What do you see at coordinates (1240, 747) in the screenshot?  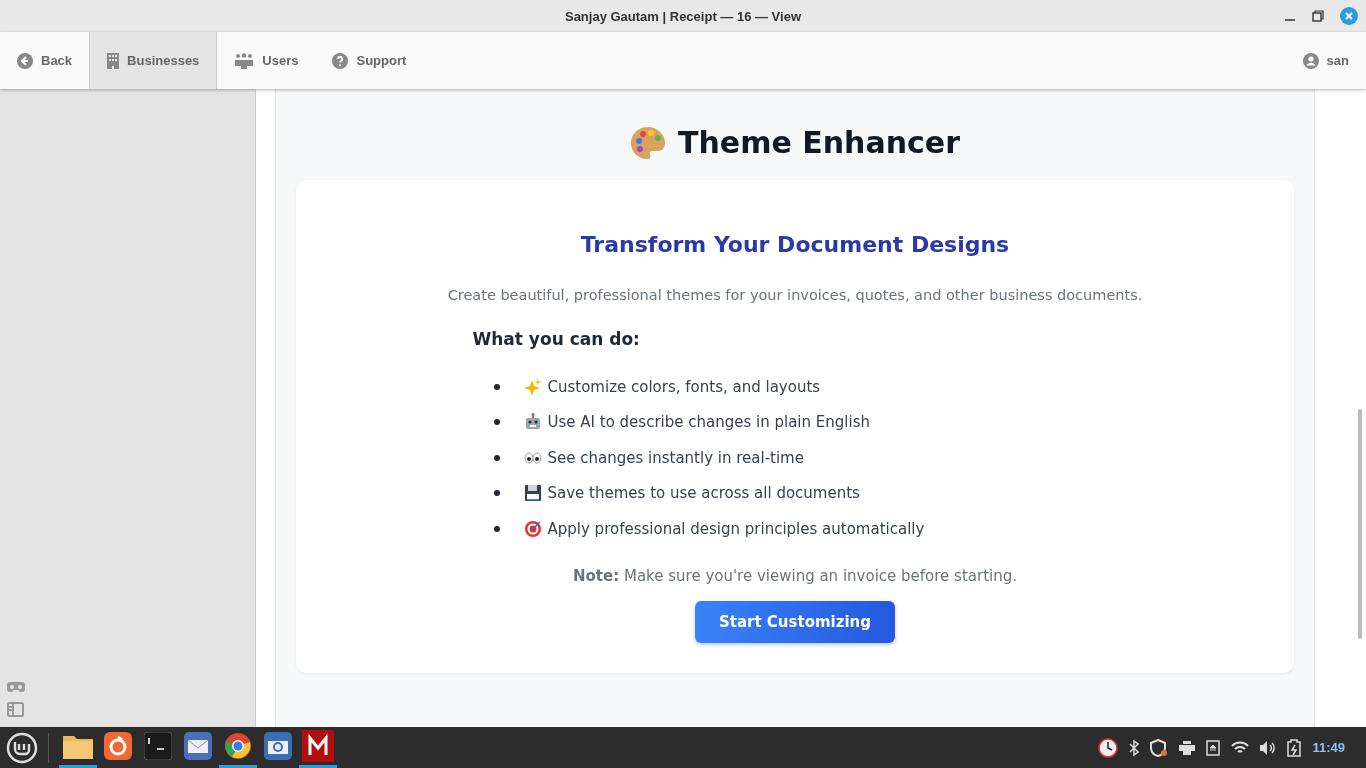 I see `wifi-icon` at bounding box center [1240, 747].